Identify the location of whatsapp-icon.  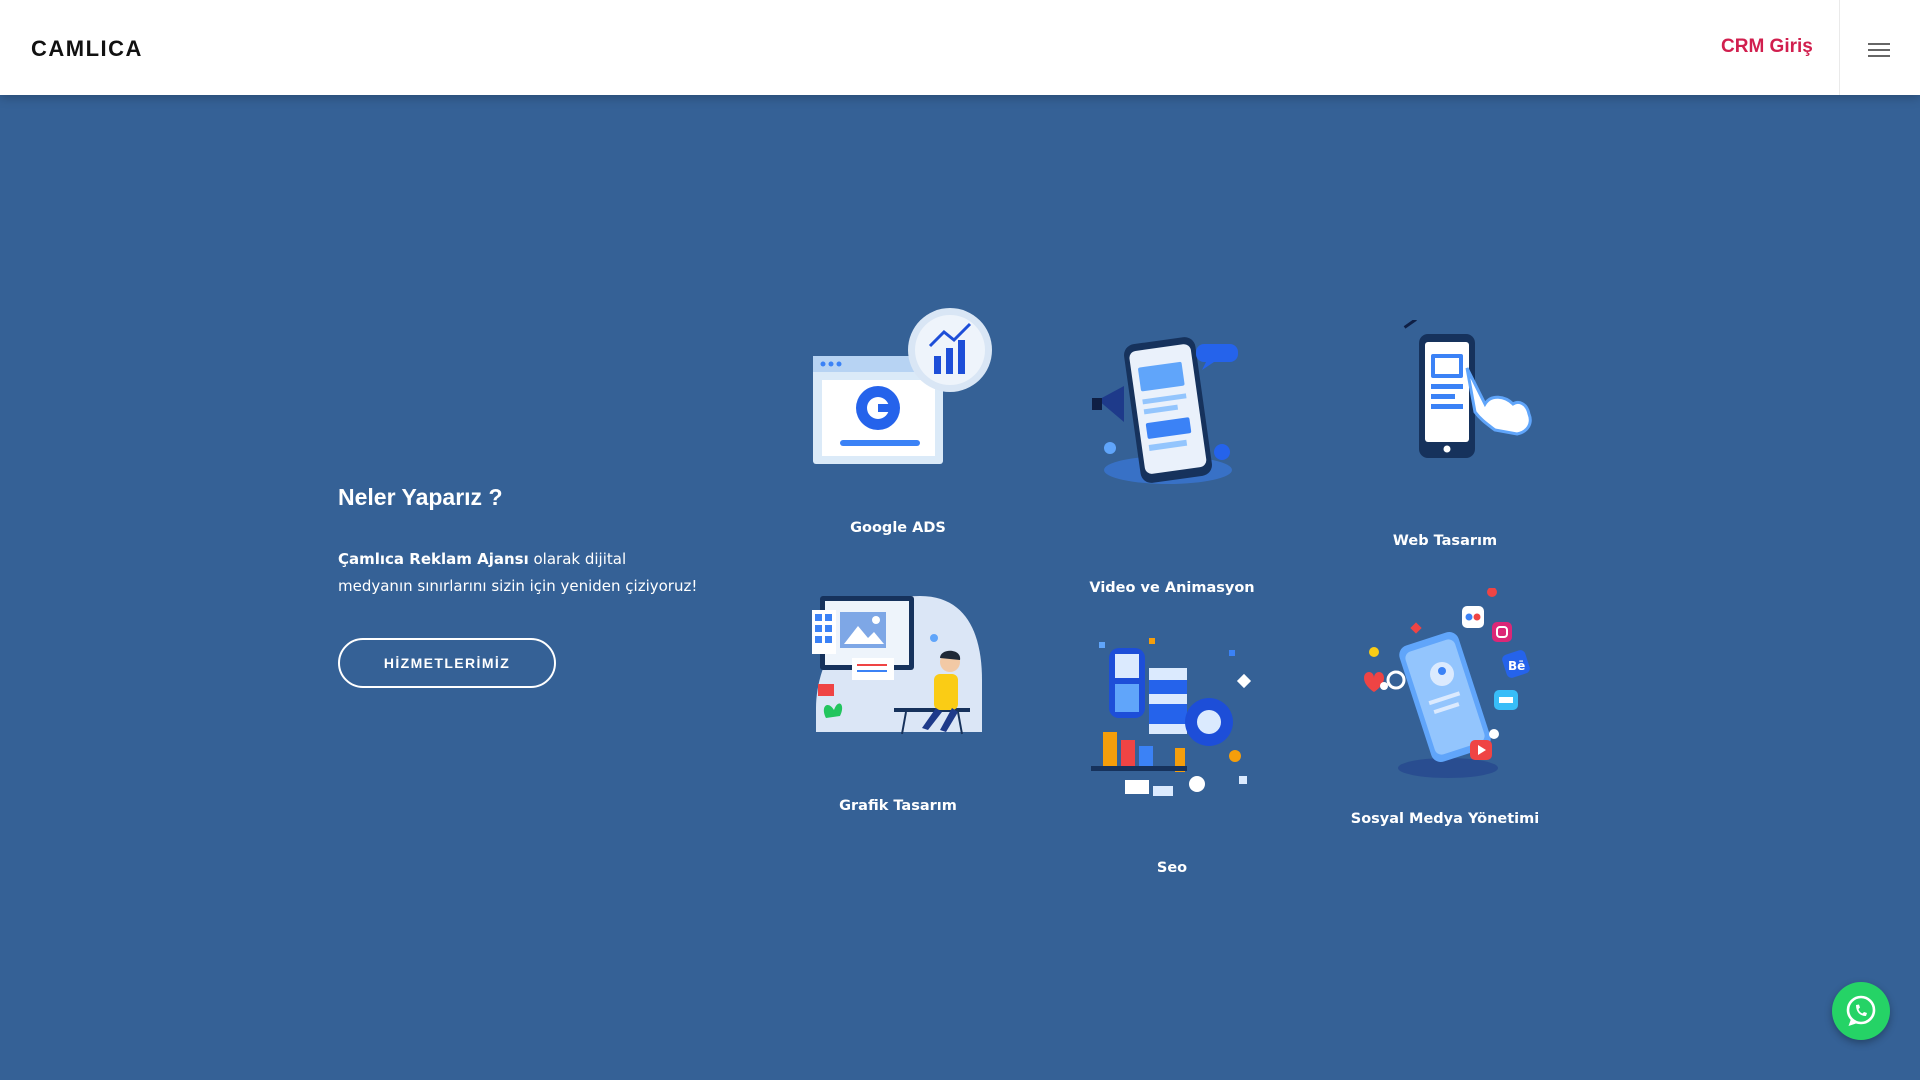
(1861, 1011).